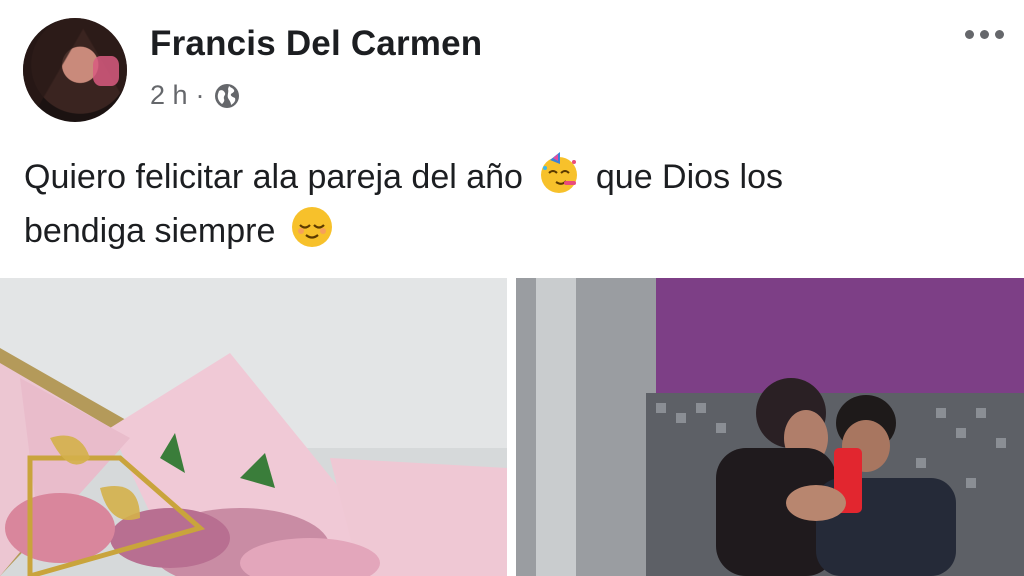 Image resolution: width=1024 pixels, height=576 pixels. What do you see at coordinates (559, 172) in the screenshot?
I see `partying-face-emoji-icon` at bounding box center [559, 172].